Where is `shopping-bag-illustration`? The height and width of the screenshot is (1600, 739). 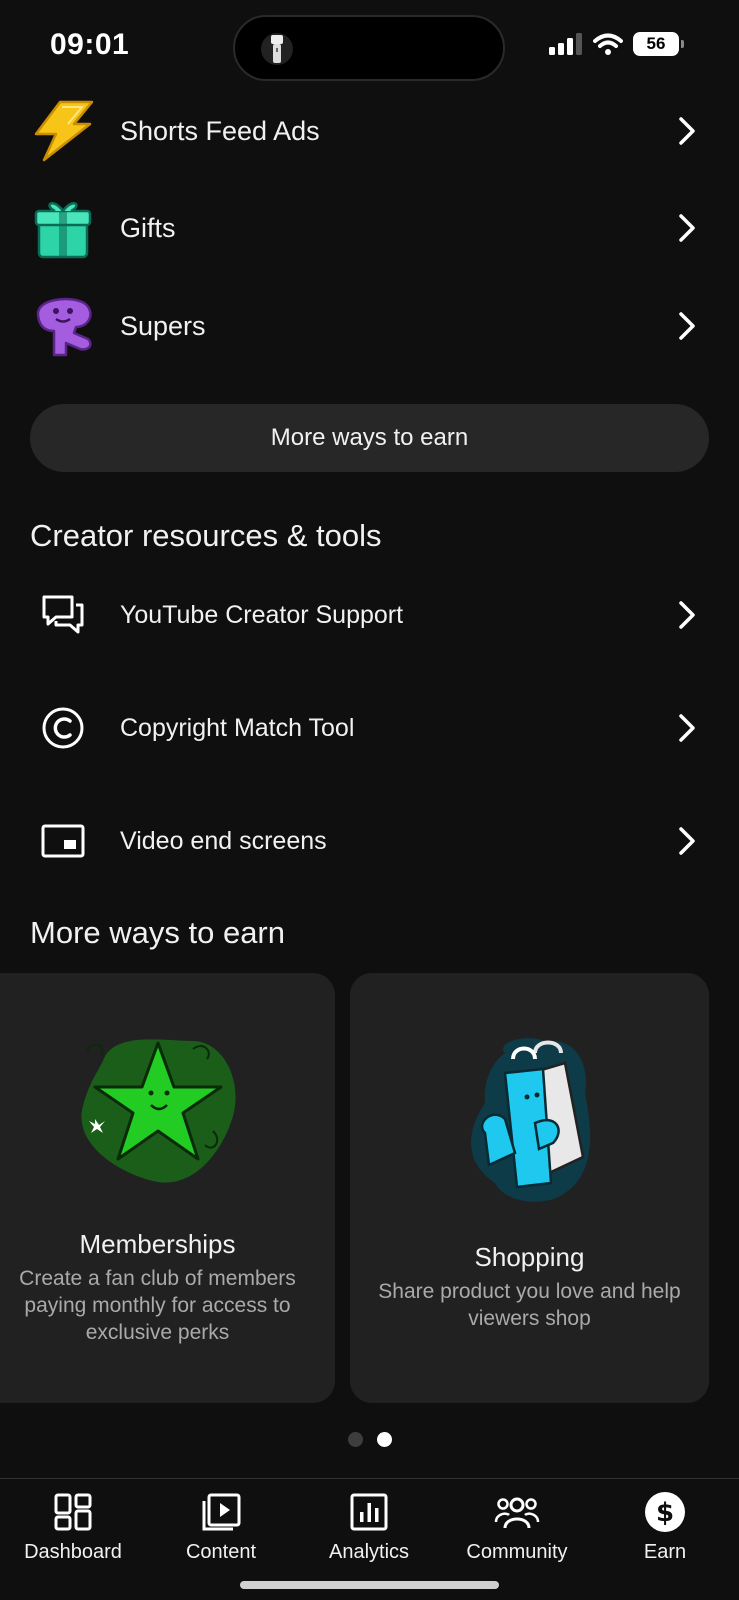
shopping-bag-illustration is located at coordinates (530, 1120).